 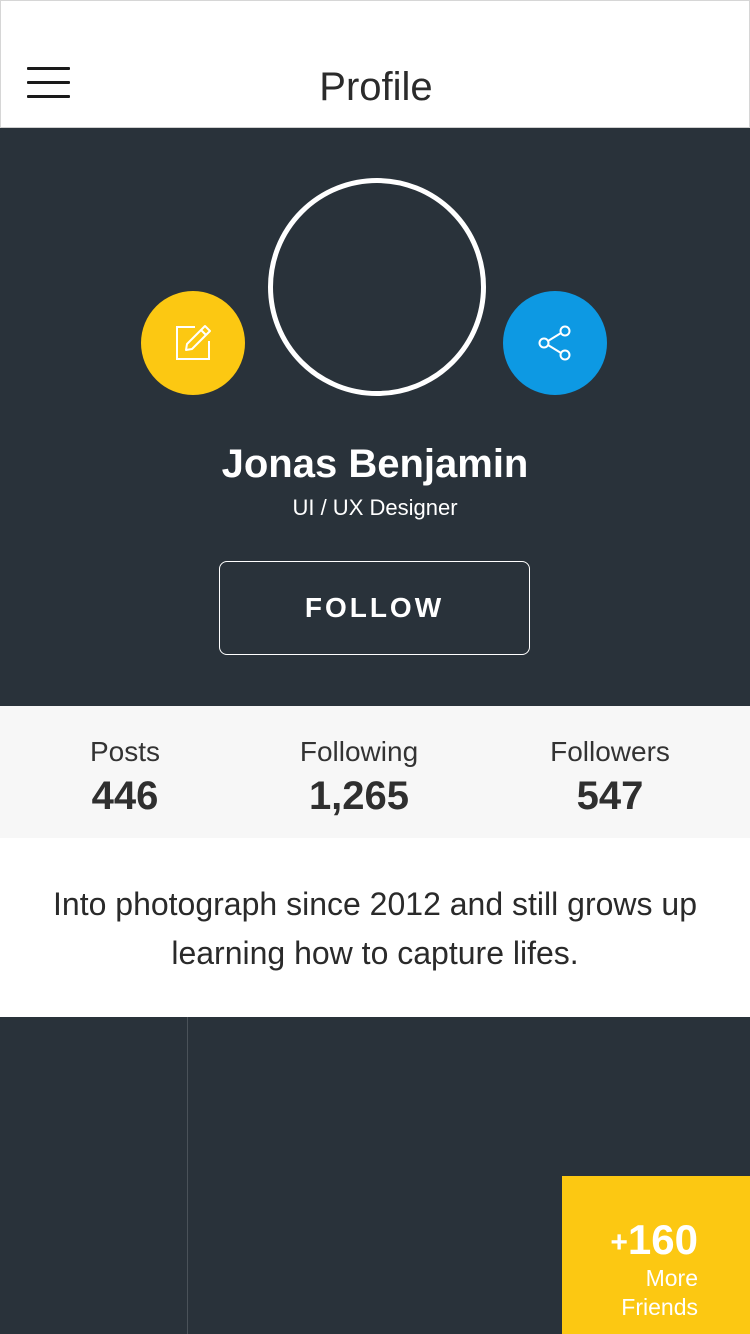 I want to click on more-friends-button: +160 More Friends, so click(x=656, y=1255).